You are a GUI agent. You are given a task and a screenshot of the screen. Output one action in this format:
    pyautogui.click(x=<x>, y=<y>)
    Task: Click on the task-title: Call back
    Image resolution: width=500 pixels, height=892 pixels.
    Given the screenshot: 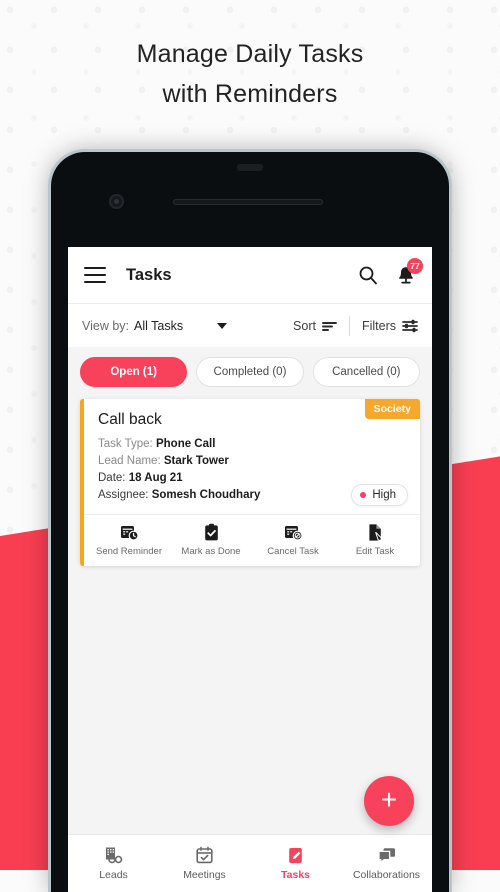 What is the action you would take?
    pyautogui.click(x=130, y=419)
    